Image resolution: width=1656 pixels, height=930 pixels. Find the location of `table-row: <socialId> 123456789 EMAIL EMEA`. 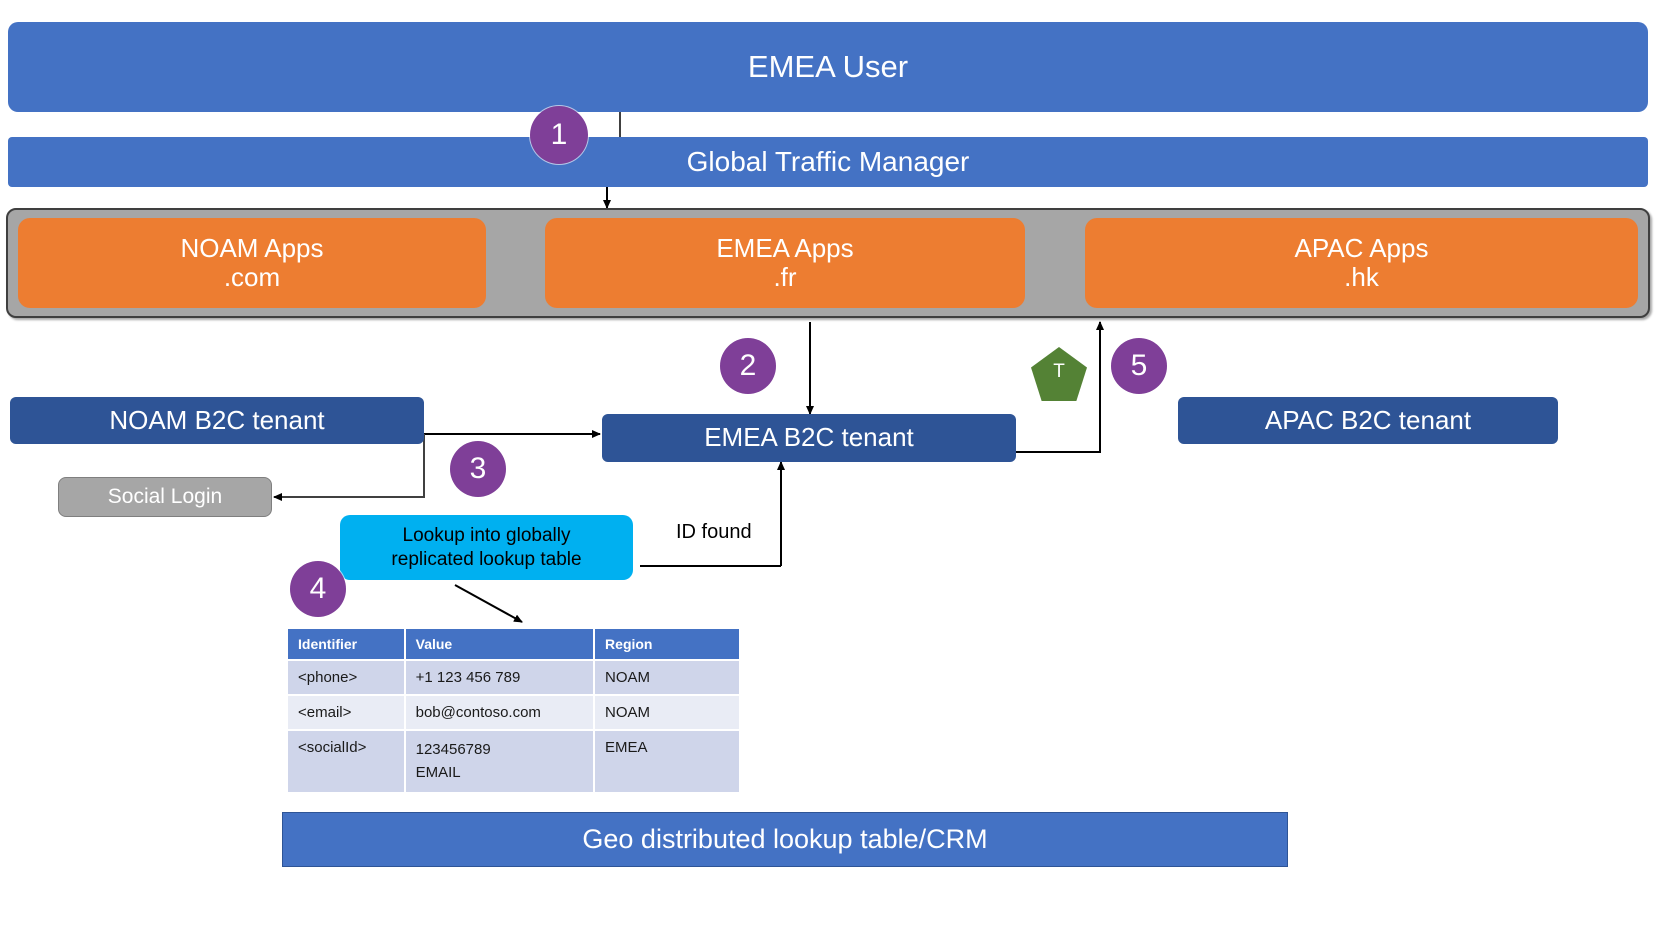

table-row: <socialId> 123456789 EMAIL EMEA is located at coordinates (513, 761).